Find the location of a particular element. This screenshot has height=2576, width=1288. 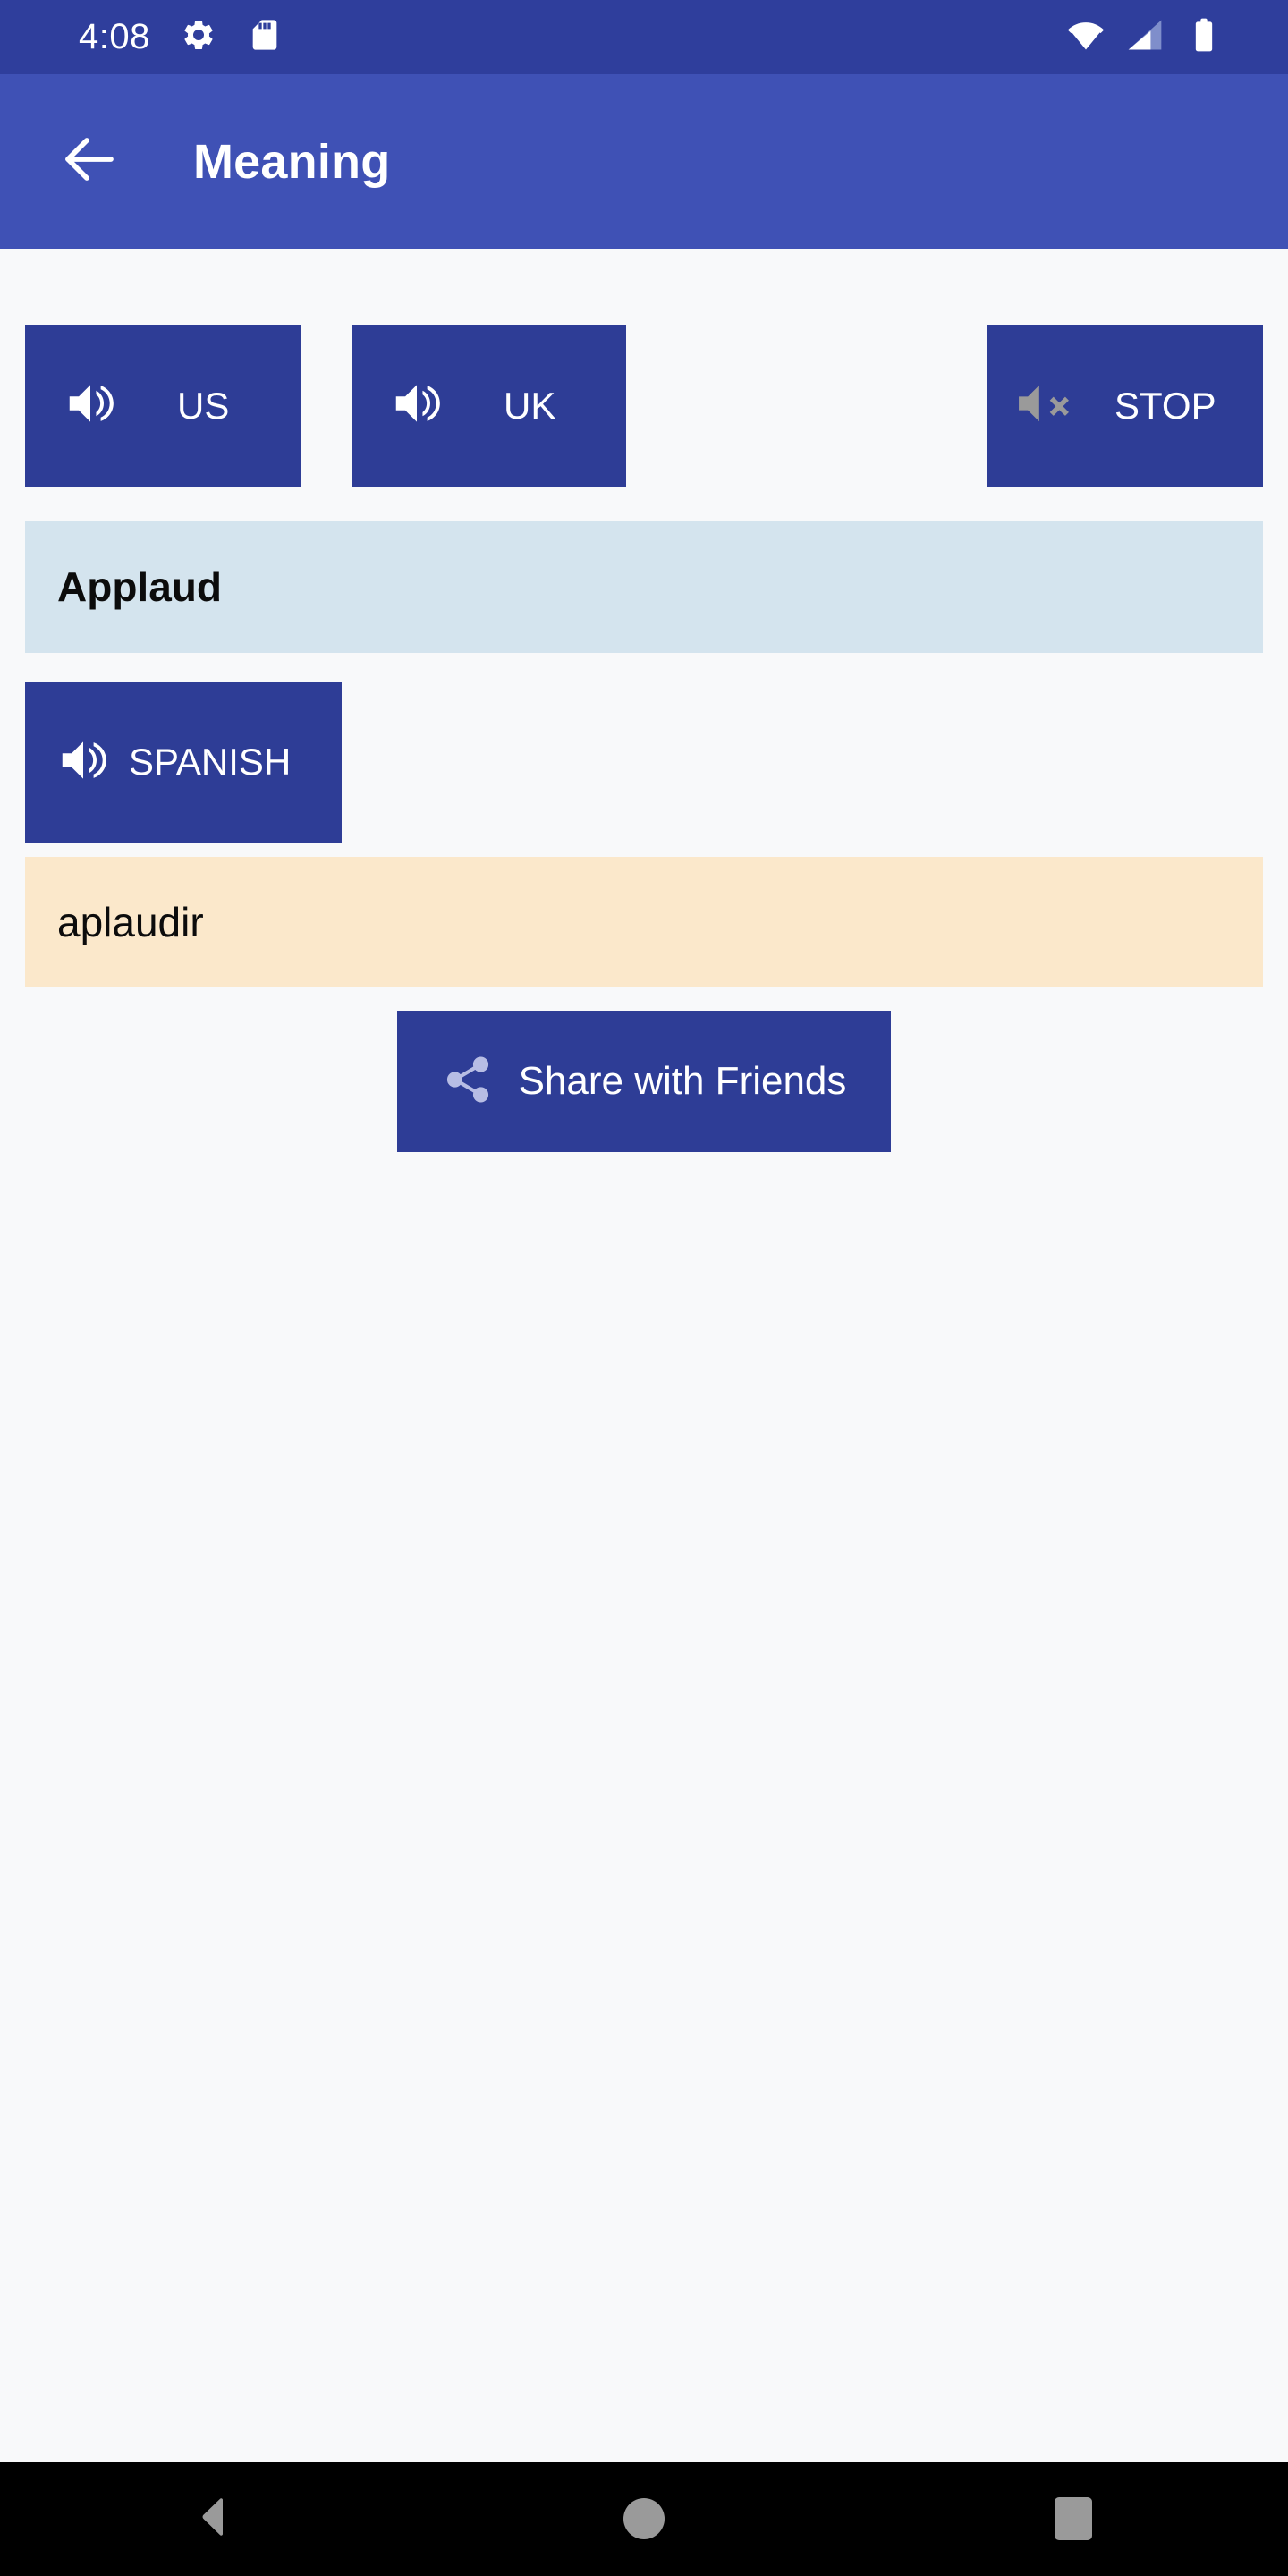

translation-text: aplaudir is located at coordinates (130, 922).